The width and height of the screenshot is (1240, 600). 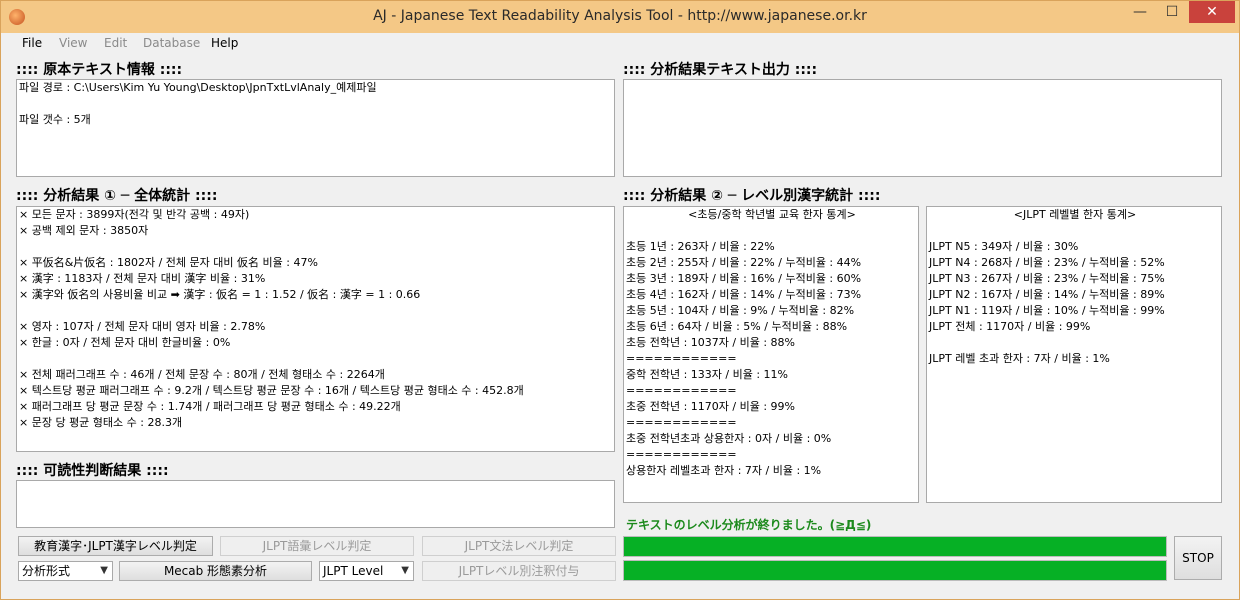 What do you see at coordinates (744, 278) in the screenshot?
I see `grade-3: 초등 3년 : 189자 / 비율 : 16% / 누적비율 : 60%` at bounding box center [744, 278].